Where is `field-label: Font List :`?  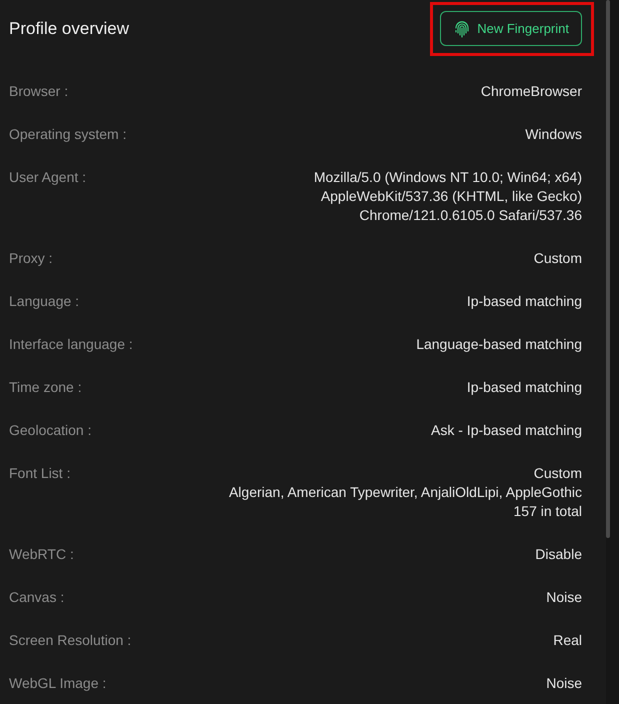
field-label: Font List : is located at coordinates (39, 473).